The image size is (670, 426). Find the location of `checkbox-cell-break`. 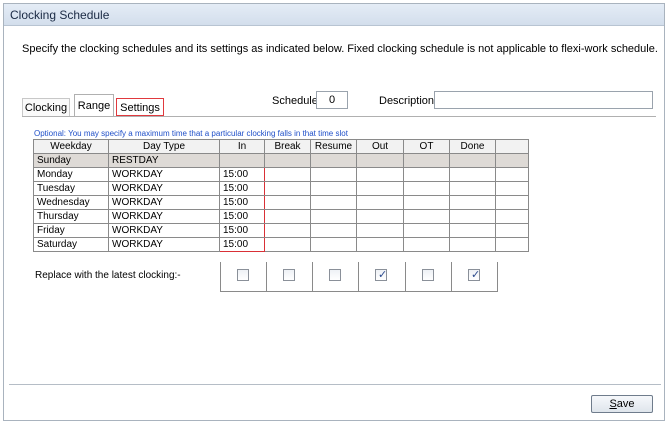

checkbox-cell-break is located at coordinates (290, 276).